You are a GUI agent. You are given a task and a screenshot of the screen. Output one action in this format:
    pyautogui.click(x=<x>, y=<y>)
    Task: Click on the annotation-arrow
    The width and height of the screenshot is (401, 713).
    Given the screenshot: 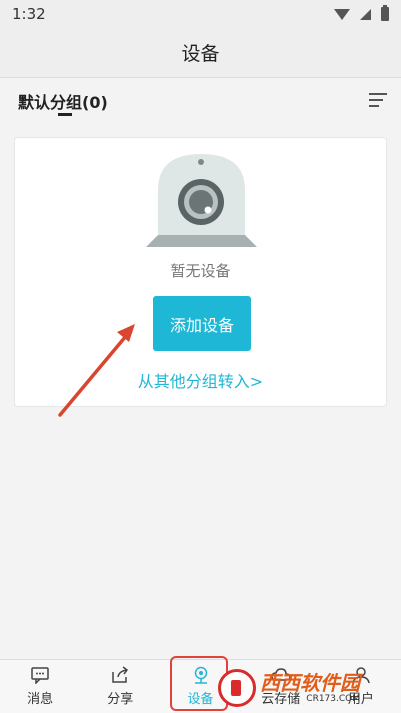 What is the action you would take?
    pyautogui.click(x=96, y=370)
    